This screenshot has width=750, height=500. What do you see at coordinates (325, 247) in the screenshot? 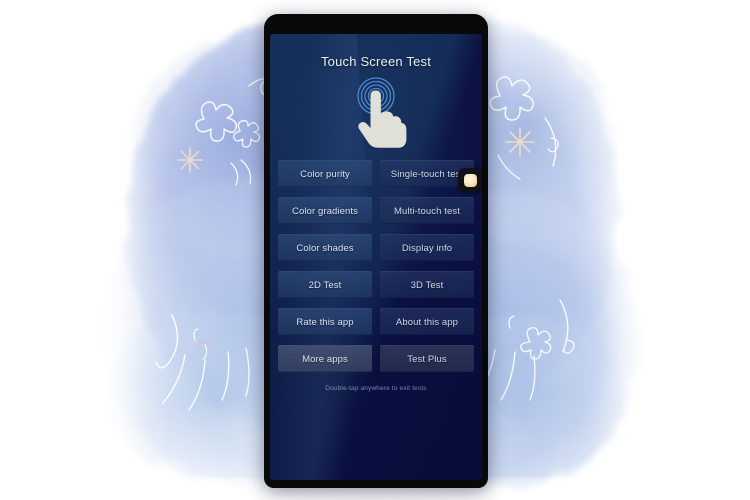
I see `button-color-shades: Color shades` at bounding box center [325, 247].